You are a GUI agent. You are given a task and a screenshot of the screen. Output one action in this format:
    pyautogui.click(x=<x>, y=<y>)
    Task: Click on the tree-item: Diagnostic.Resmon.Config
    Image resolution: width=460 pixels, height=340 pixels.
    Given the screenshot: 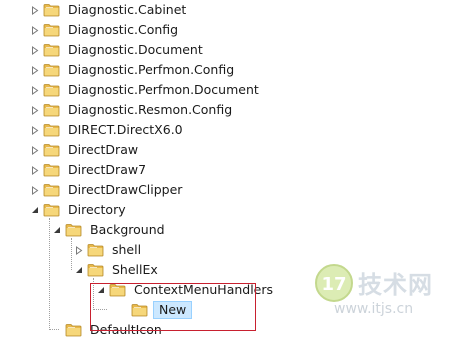 What is the action you would take?
    pyautogui.click(x=132, y=110)
    